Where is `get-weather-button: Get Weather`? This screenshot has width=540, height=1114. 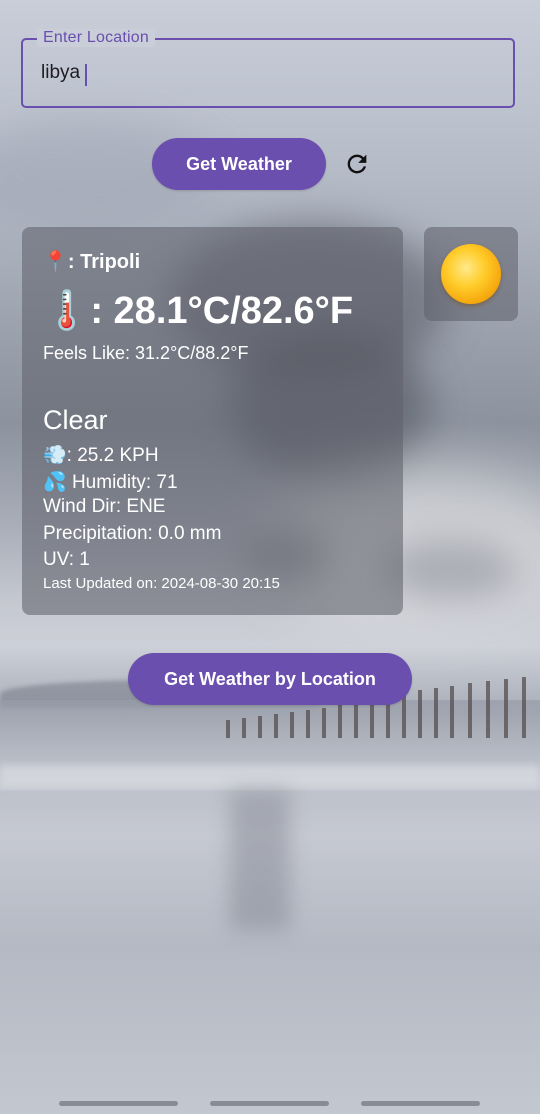 get-weather-button: Get Weather is located at coordinates (239, 164).